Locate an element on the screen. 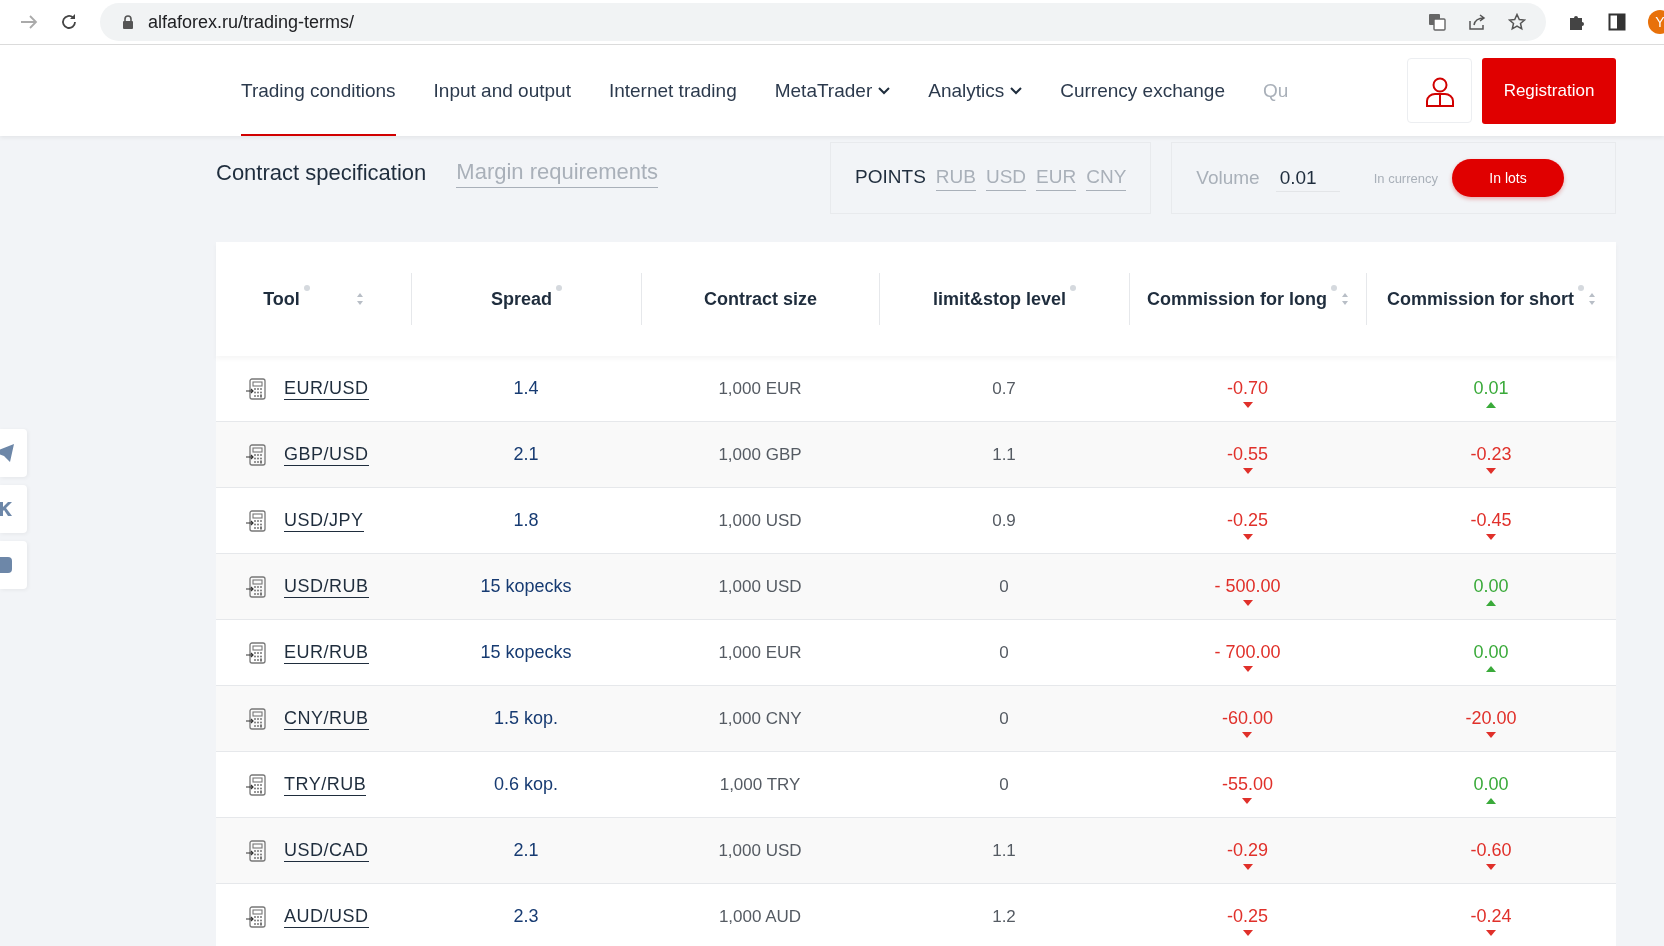 This screenshot has width=1664, height=946. column-header: Spread is located at coordinates (521, 299).